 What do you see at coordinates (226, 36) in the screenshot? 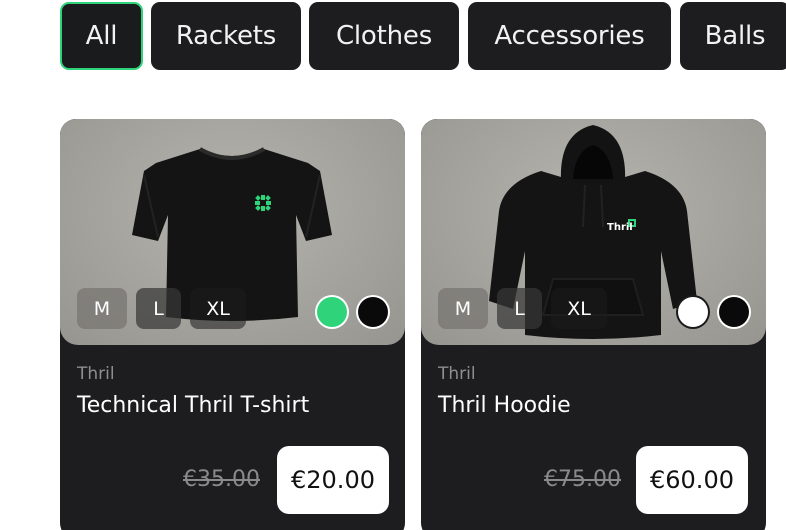
I see `tab-rackets: Rackets` at bounding box center [226, 36].